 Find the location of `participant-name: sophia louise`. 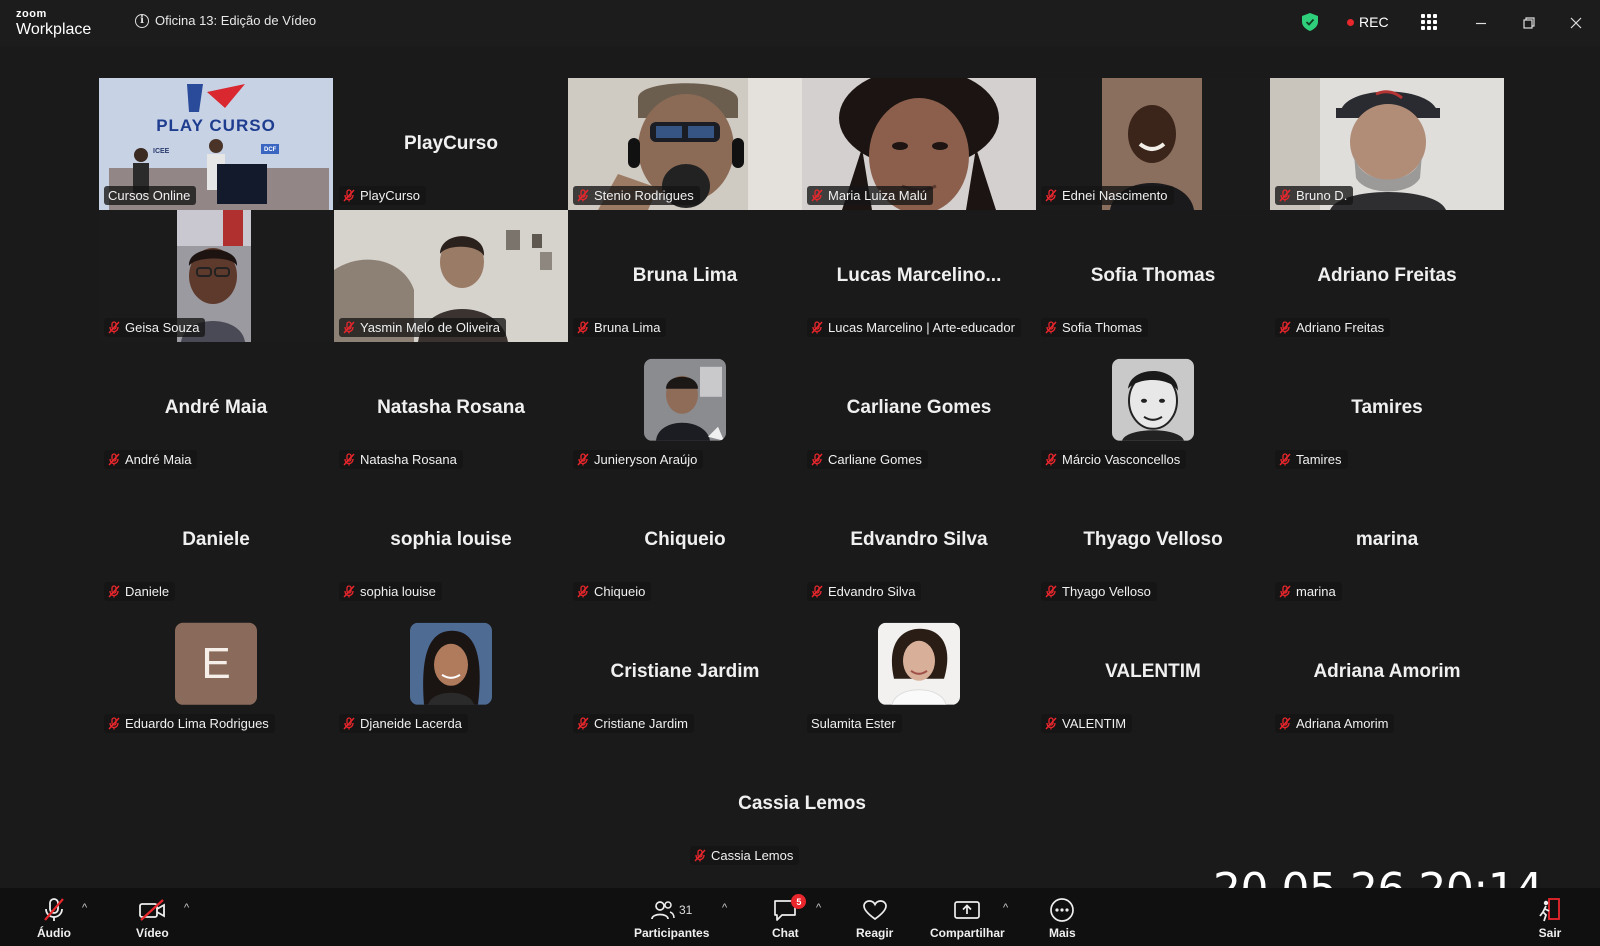

participant-name: sophia louise is located at coordinates (398, 591).